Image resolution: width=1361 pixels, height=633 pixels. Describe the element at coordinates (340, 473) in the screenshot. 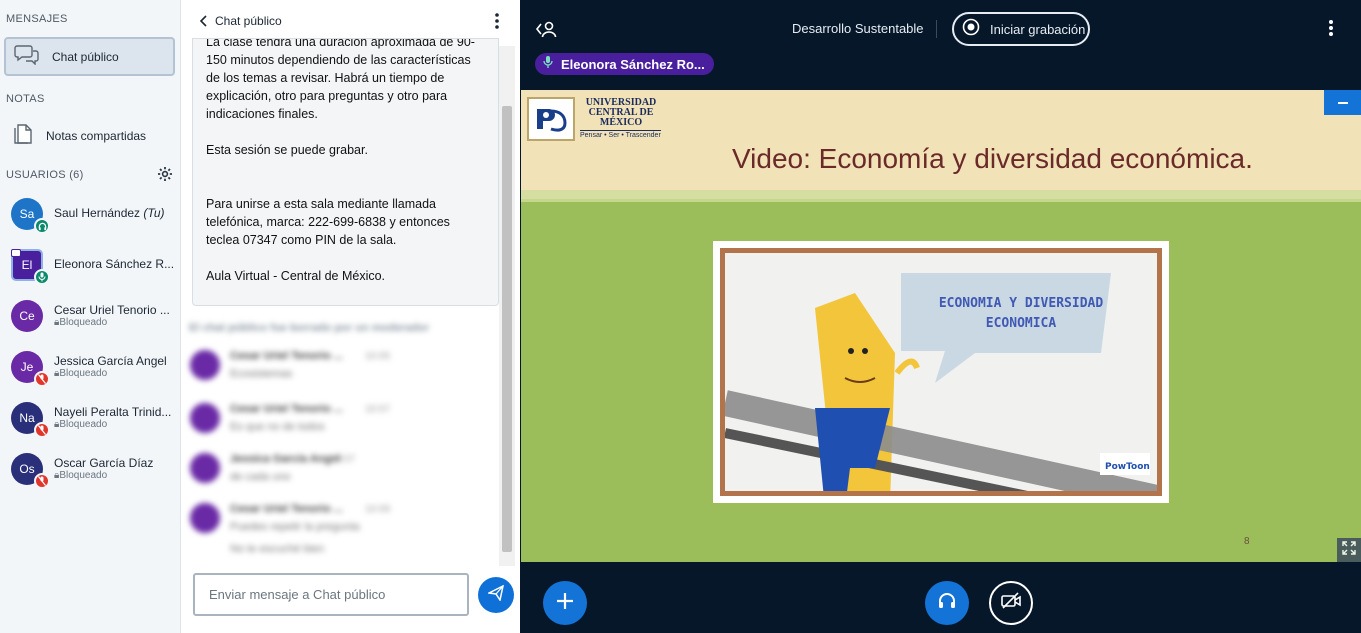

I see `chat-message: Jessica García Angel 10:07 de cada uno` at that location.